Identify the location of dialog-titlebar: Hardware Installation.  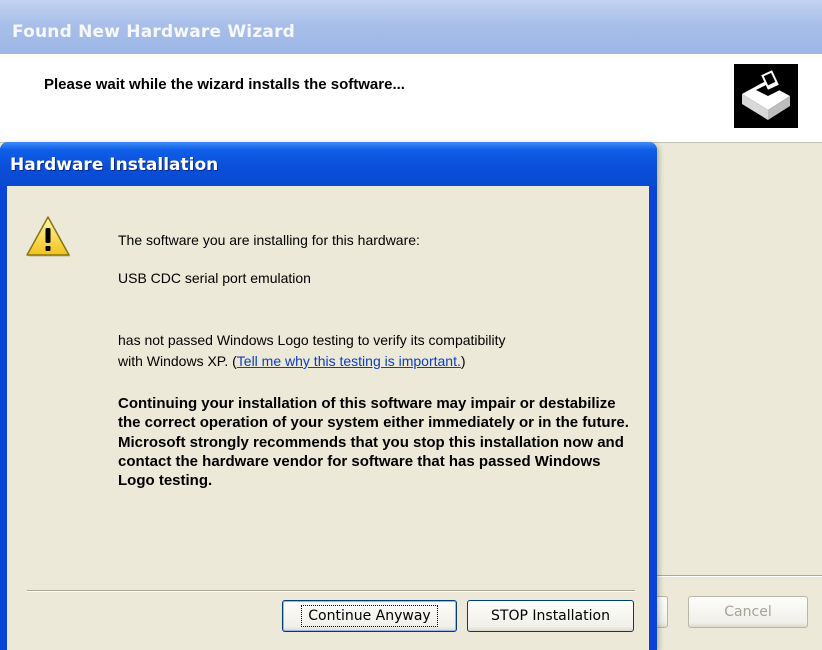
(328, 164).